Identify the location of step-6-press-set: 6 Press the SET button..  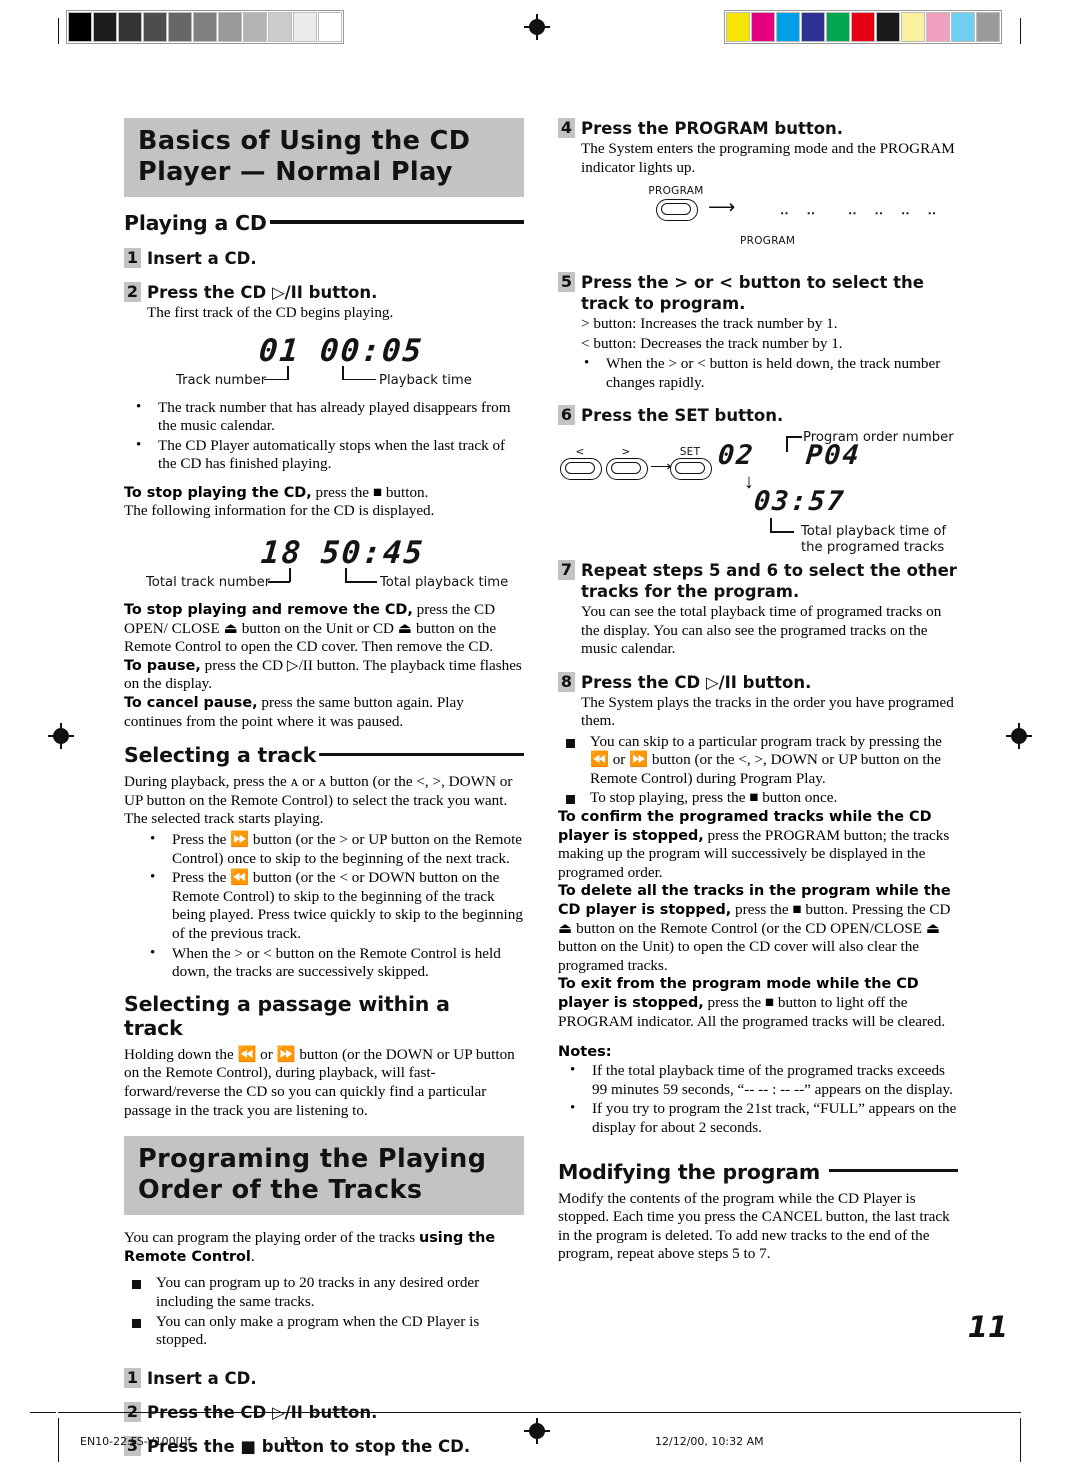
(758, 415).